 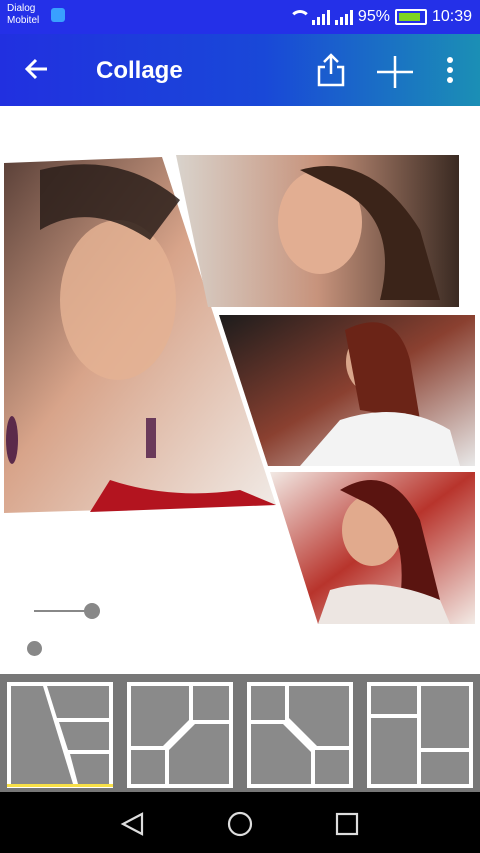 I want to click on nav-back-icon, so click(x=132, y=824).